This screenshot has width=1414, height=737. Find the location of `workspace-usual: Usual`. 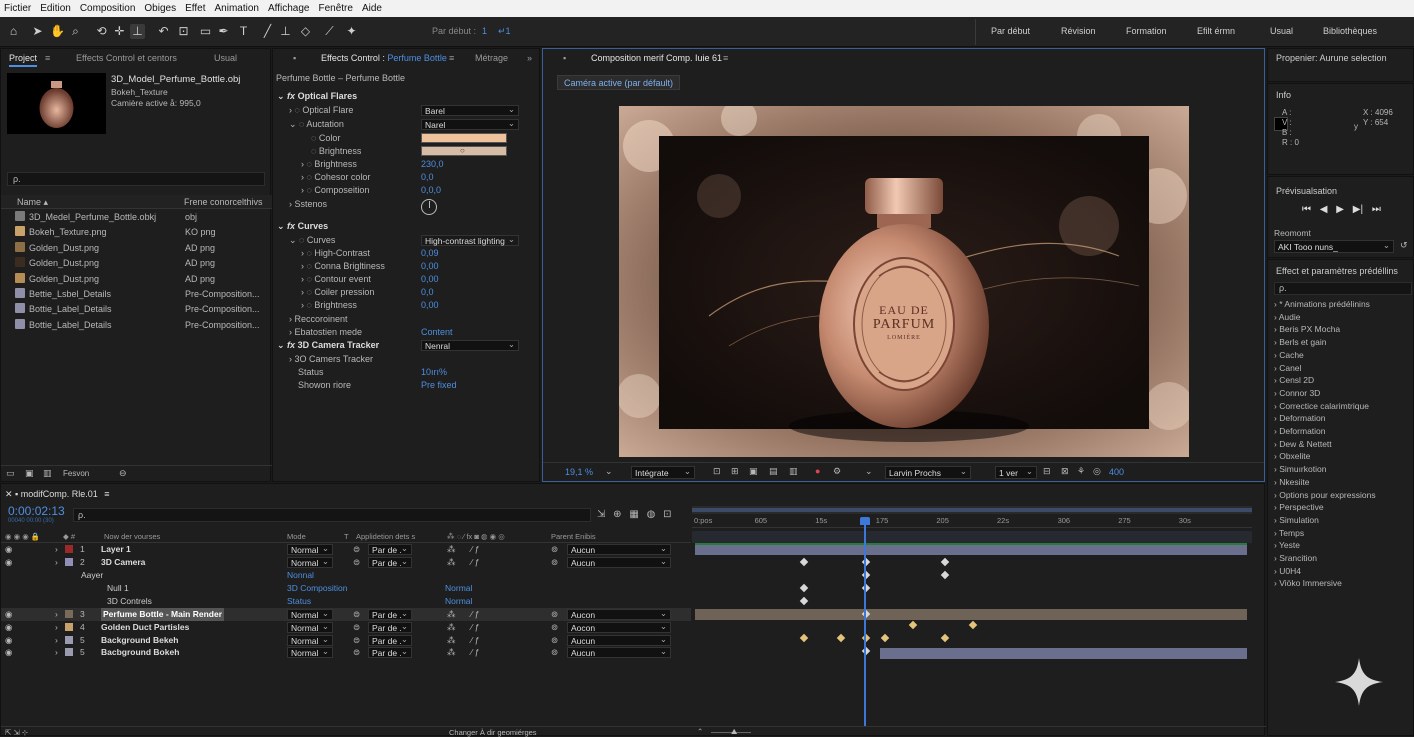

workspace-usual: Usual is located at coordinates (1281, 31).